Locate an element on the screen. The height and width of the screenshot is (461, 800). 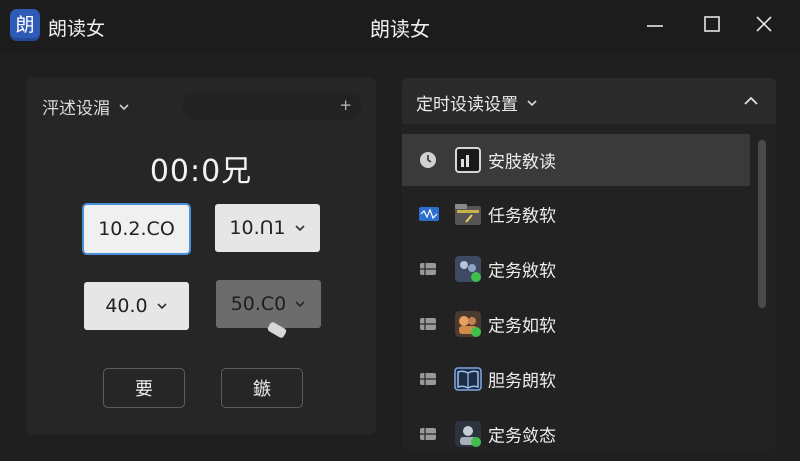
users-icon is located at coordinates (468, 323).